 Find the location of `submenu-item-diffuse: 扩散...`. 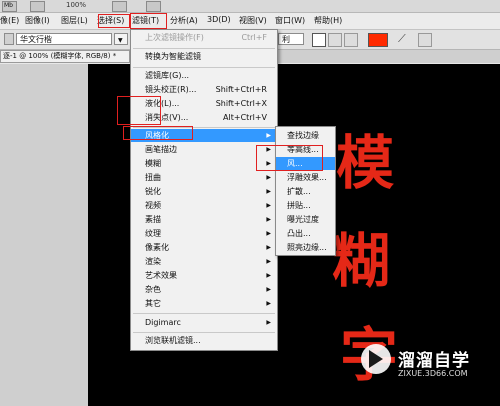

submenu-item-diffuse: 扩散... is located at coordinates (305, 191).